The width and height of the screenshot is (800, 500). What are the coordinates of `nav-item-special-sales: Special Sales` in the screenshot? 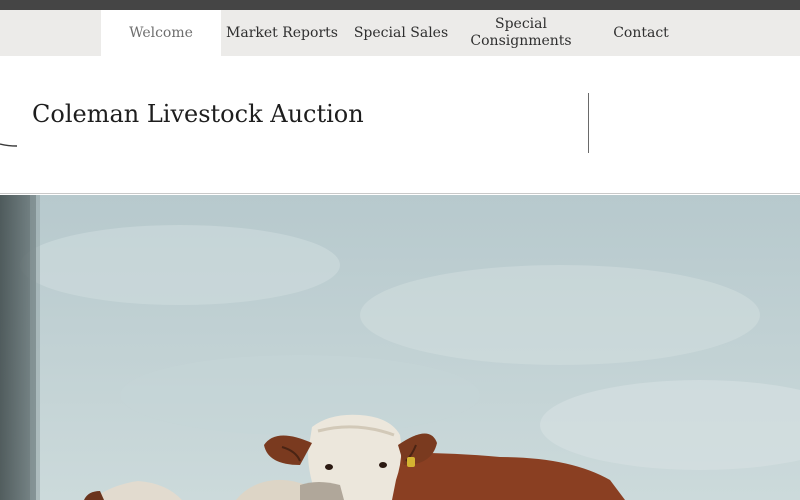 It's located at (401, 33).